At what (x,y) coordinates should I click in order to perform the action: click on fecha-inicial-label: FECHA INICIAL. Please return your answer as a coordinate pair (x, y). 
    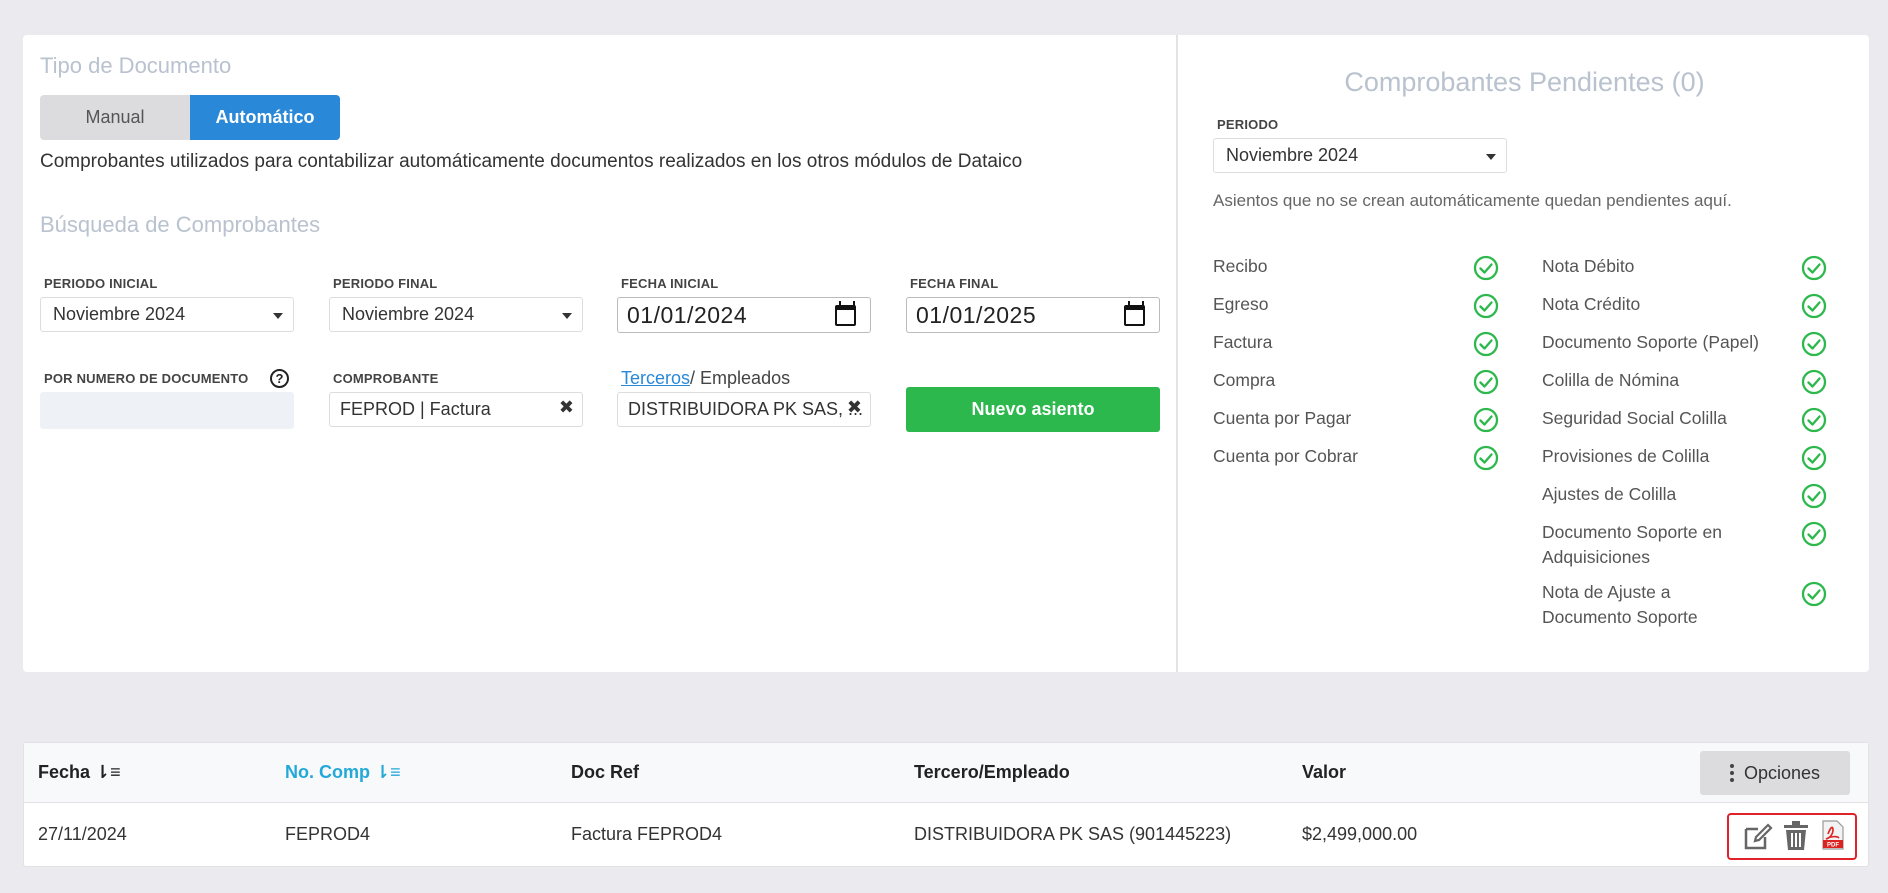
    Looking at the image, I should click on (670, 283).